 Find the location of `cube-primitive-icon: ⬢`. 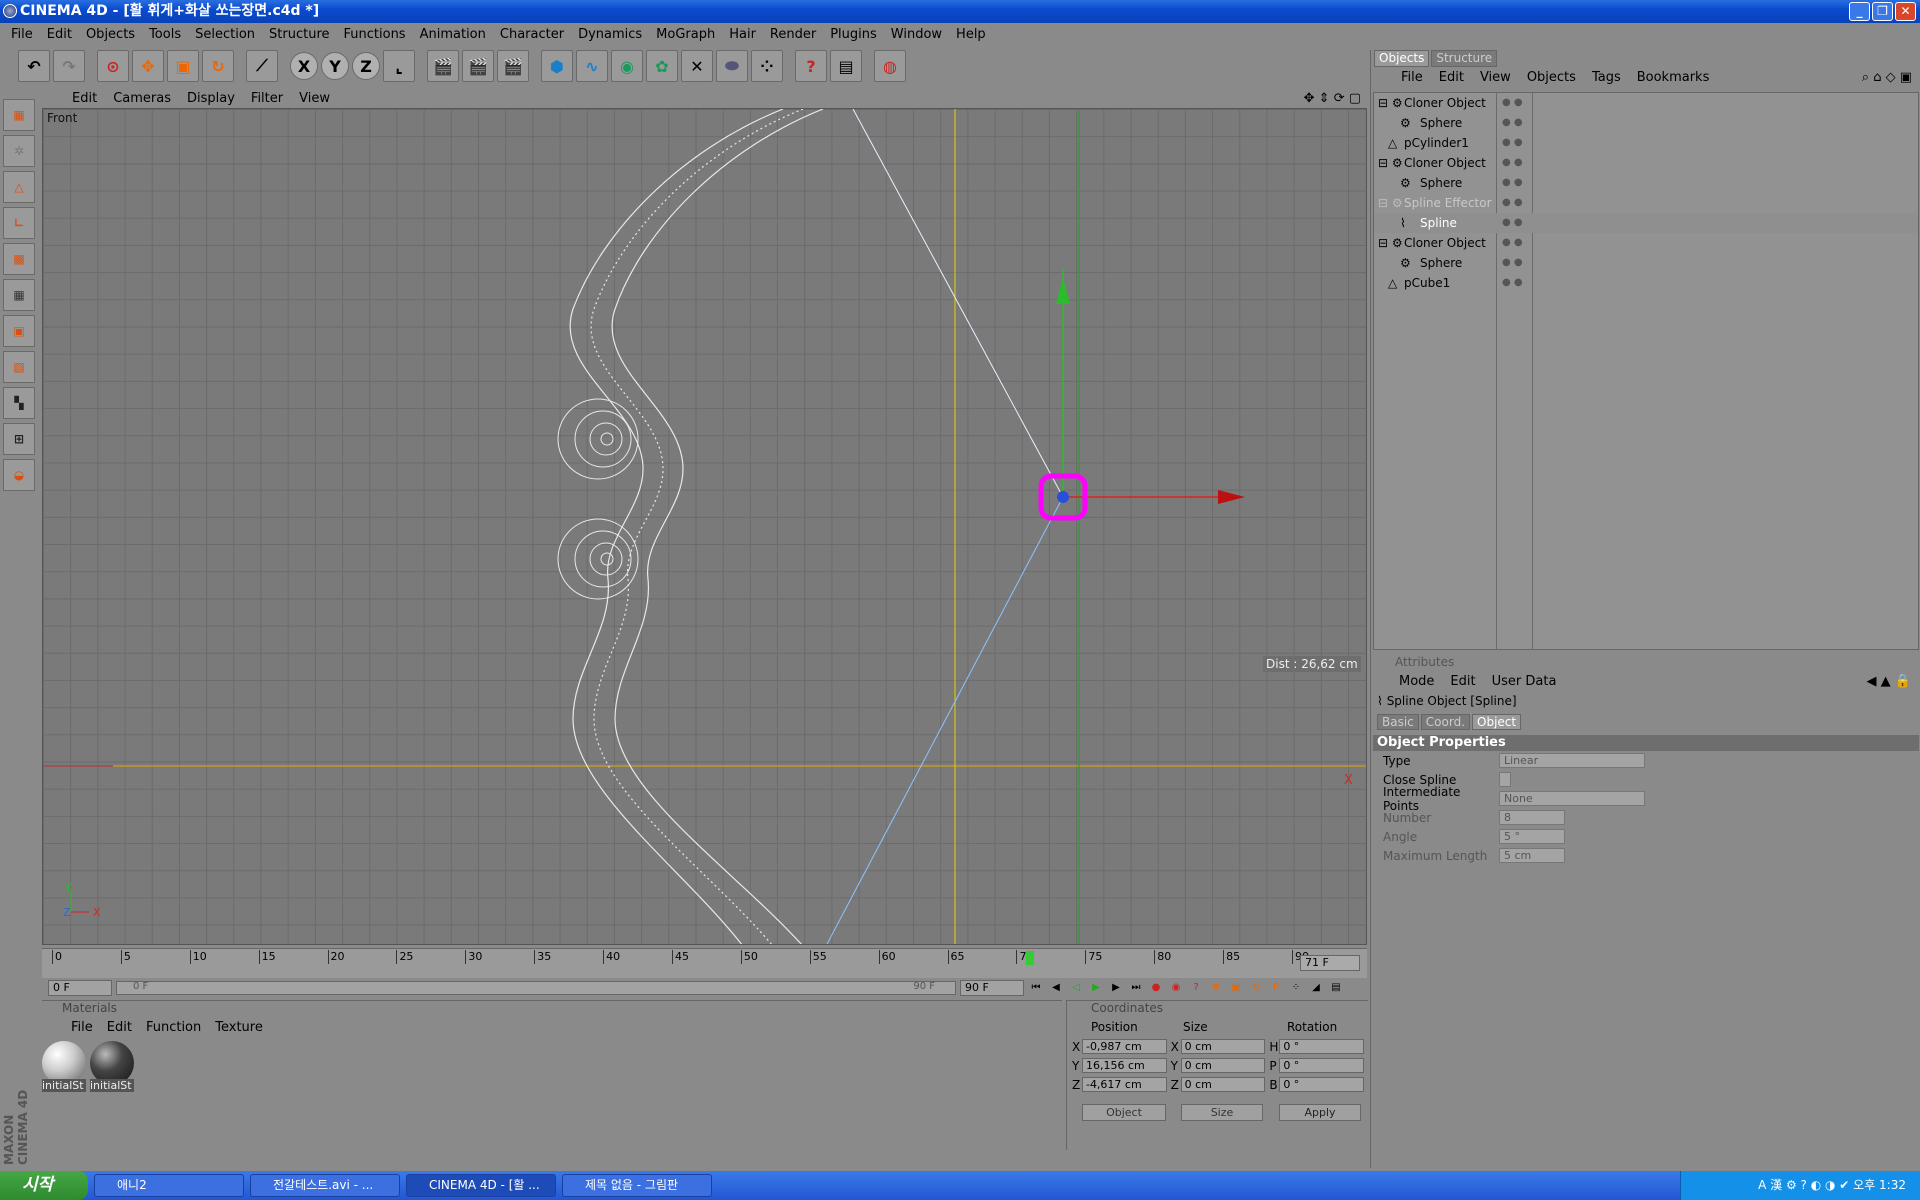

cube-primitive-icon: ⬢ is located at coordinates (557, 66).